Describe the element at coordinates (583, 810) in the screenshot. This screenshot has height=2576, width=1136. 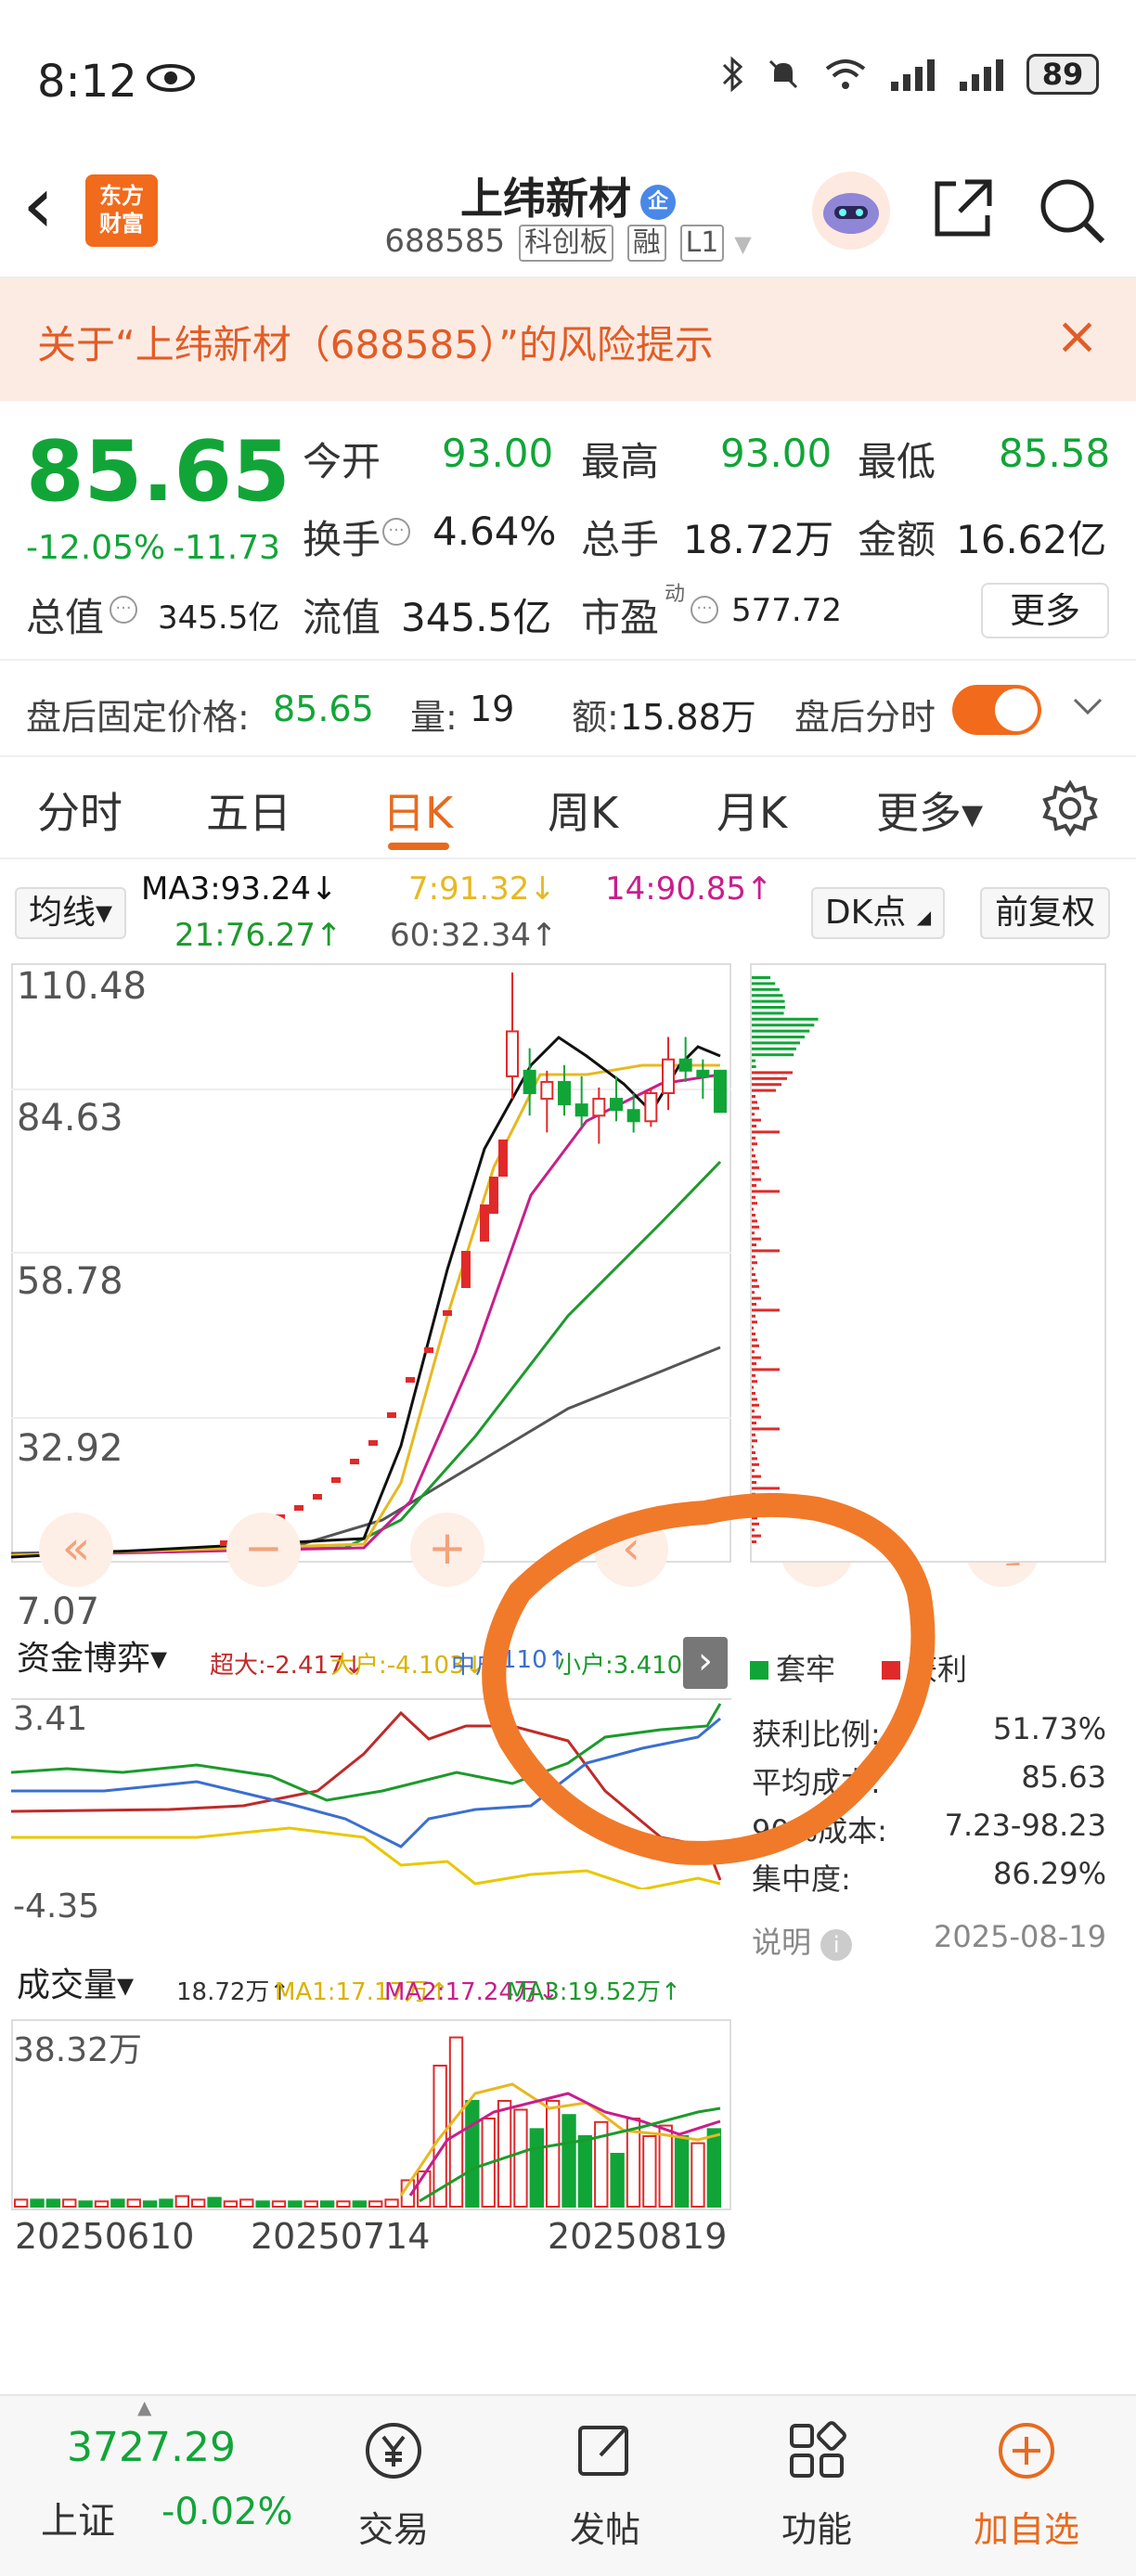
I see `tab-weekly-k: 周K` at that location.